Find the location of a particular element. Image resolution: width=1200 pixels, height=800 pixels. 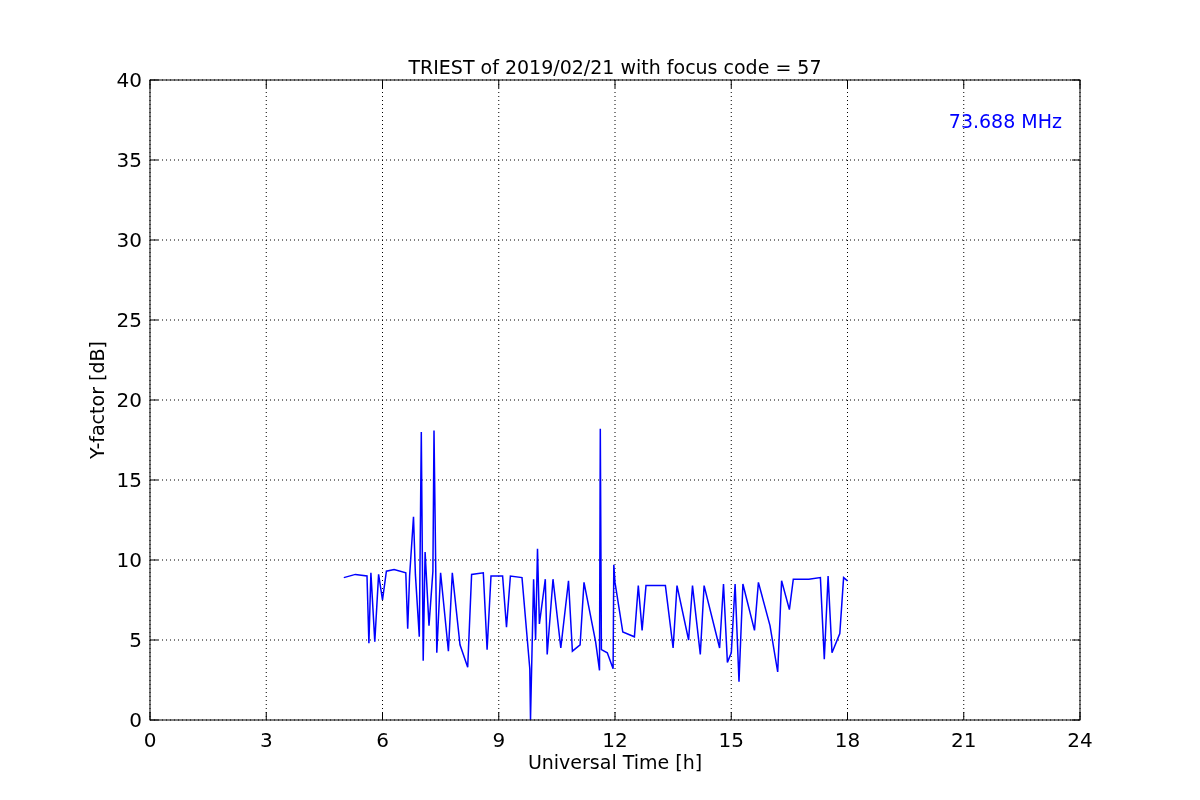

axis-label: Universal Time [h] is located at coordinates (615, 762).